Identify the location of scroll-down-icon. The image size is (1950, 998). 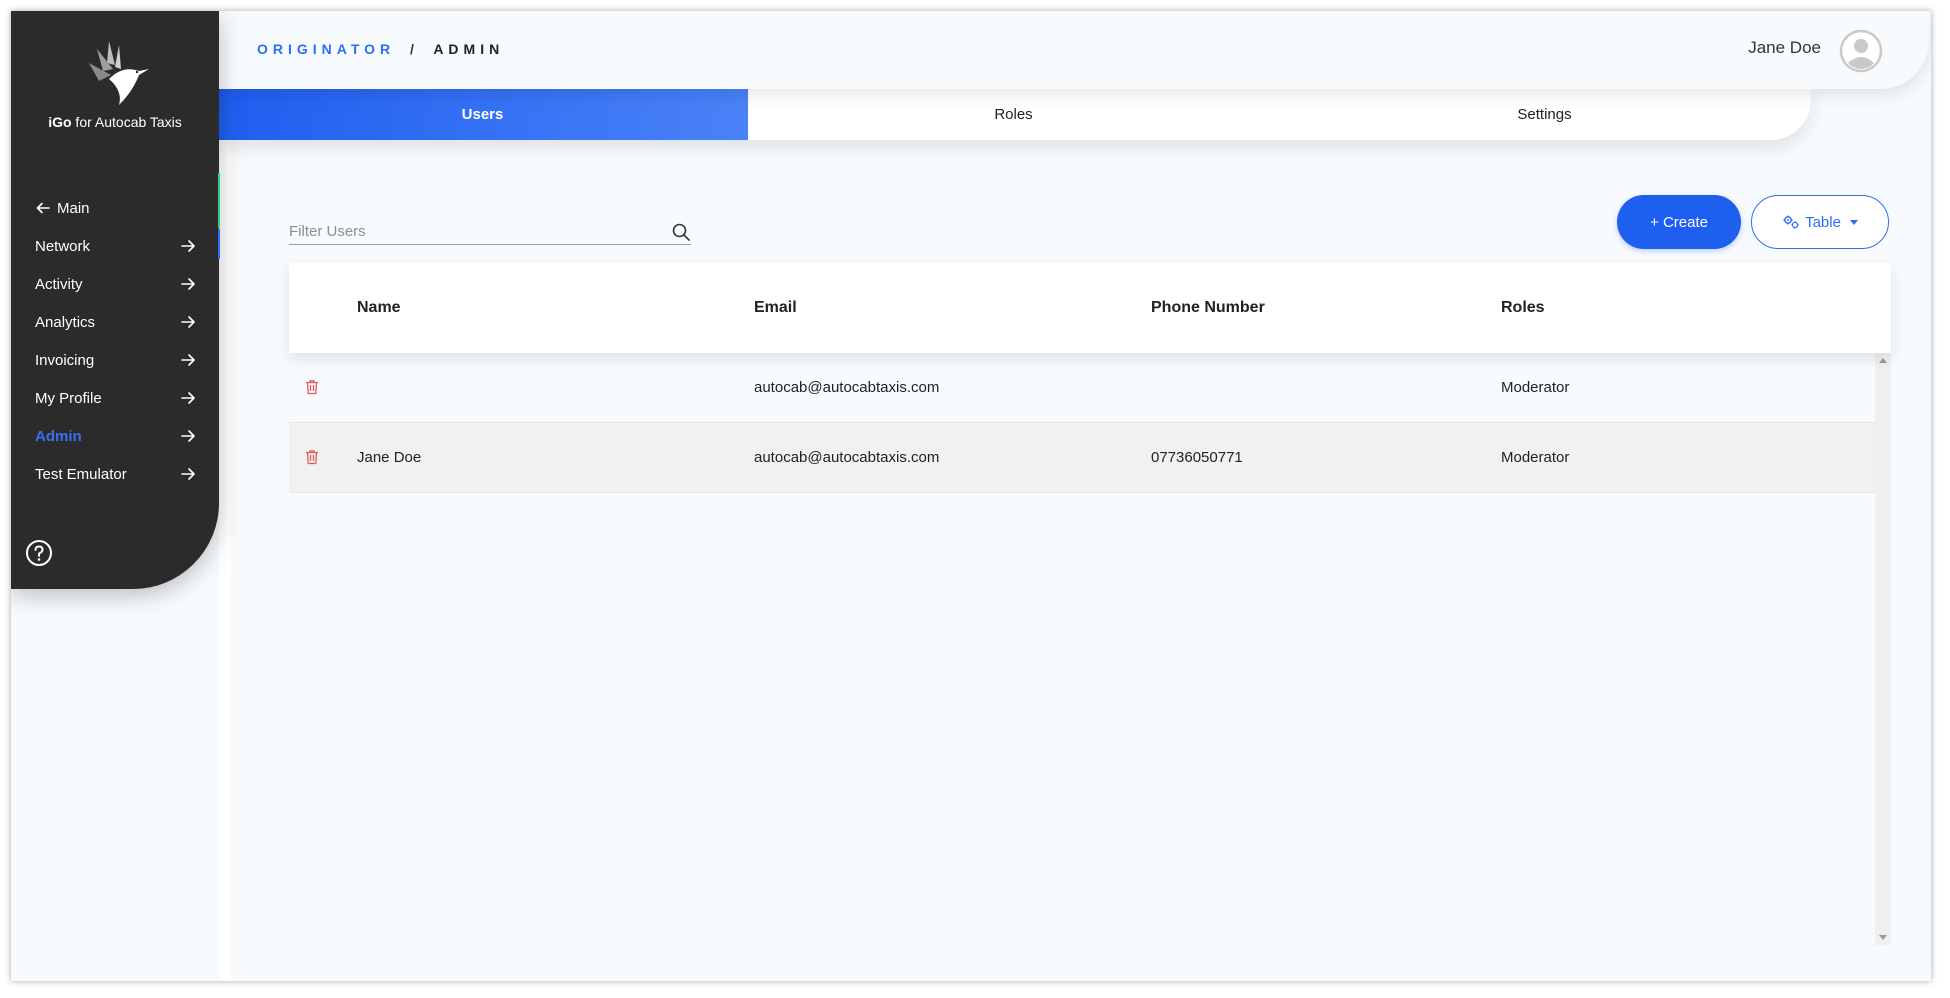
(1883, 937).